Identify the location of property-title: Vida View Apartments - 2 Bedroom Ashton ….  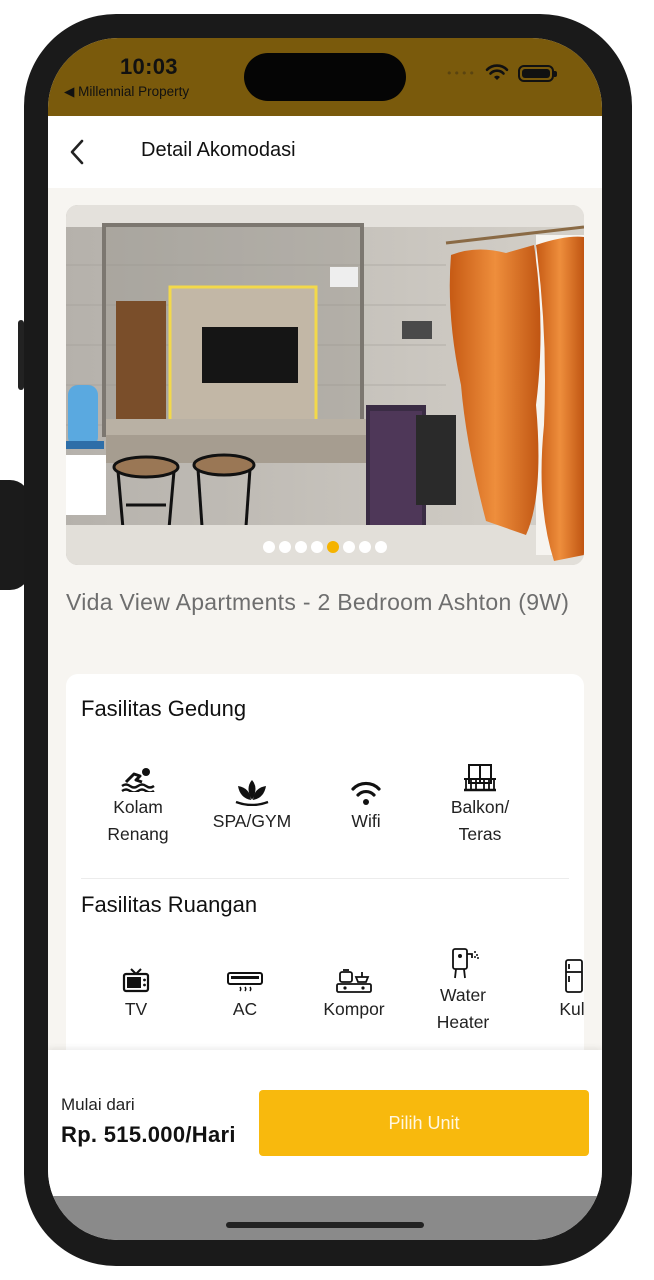
(318, 602).